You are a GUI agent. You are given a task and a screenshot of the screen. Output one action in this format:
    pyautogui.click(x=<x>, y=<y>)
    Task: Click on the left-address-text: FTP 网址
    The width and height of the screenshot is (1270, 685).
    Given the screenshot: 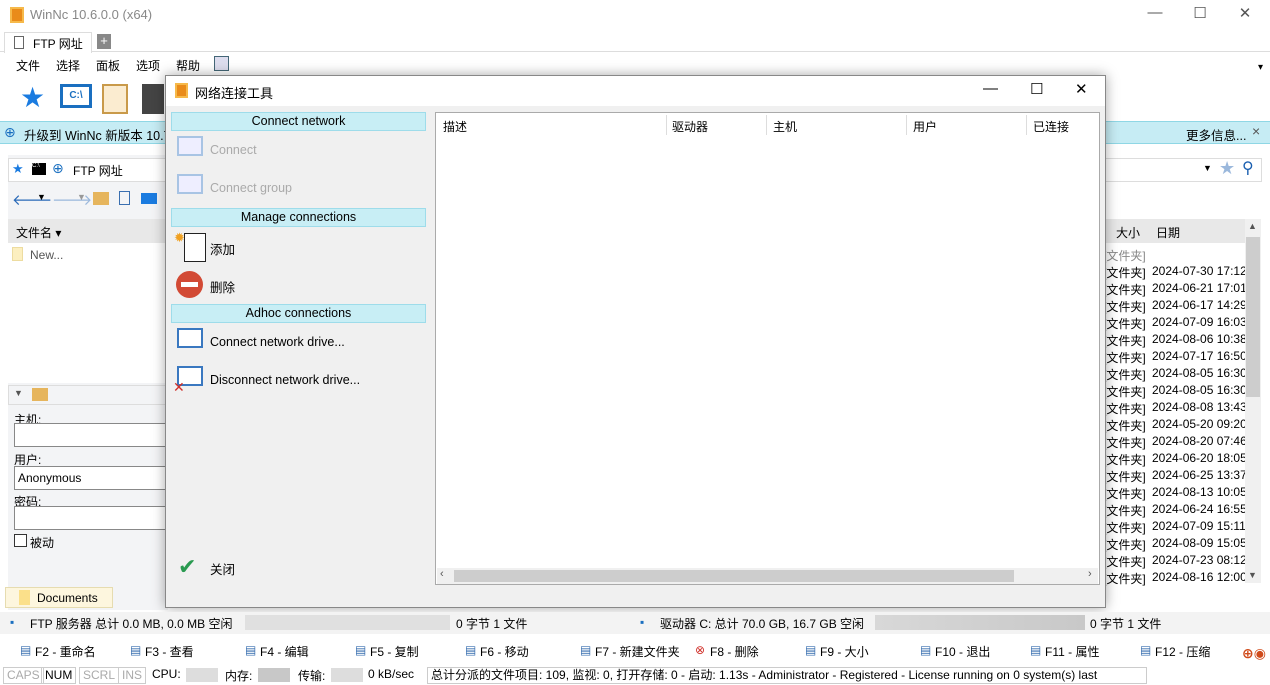 What is the action you would take?
    pyautogui.click(x=98, y=171)
    